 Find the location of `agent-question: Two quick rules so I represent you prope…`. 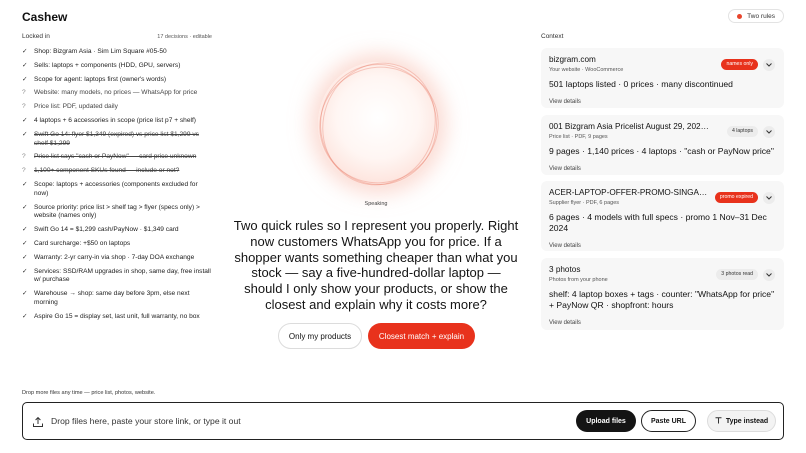

agent-question: Two quick rules so I represent you prope… is located at coordinates (376, 265).